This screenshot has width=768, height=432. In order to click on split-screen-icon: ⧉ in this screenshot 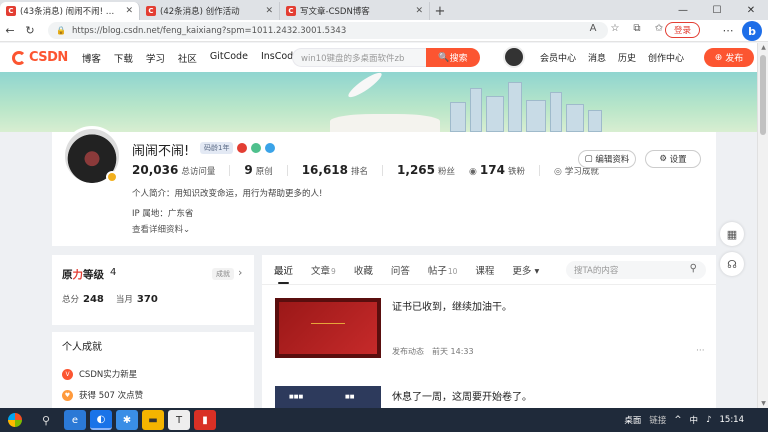, I will do `click(637, 28)`.